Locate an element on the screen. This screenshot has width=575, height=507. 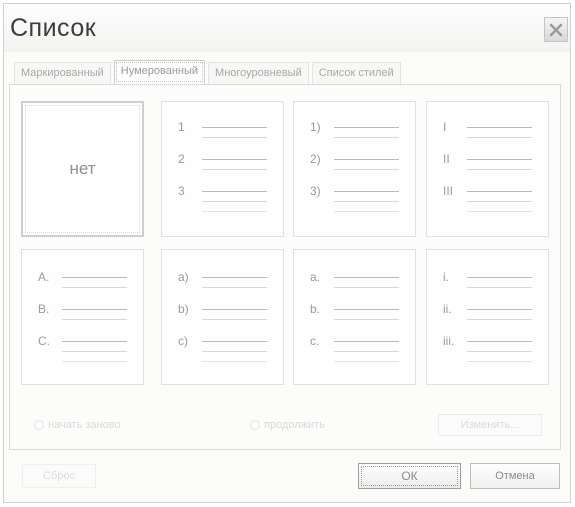
restart-numbering-radio: начать заново is located at coordinates (77, 425).